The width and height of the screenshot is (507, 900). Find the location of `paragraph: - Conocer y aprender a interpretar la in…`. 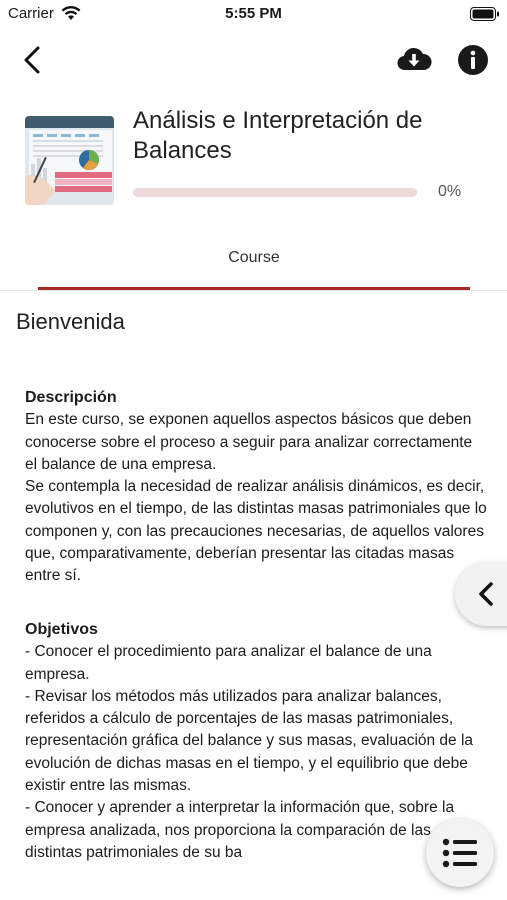

paragraph: - Conocer y aprender a interpretar la in… is located at coordinates (240, 830).